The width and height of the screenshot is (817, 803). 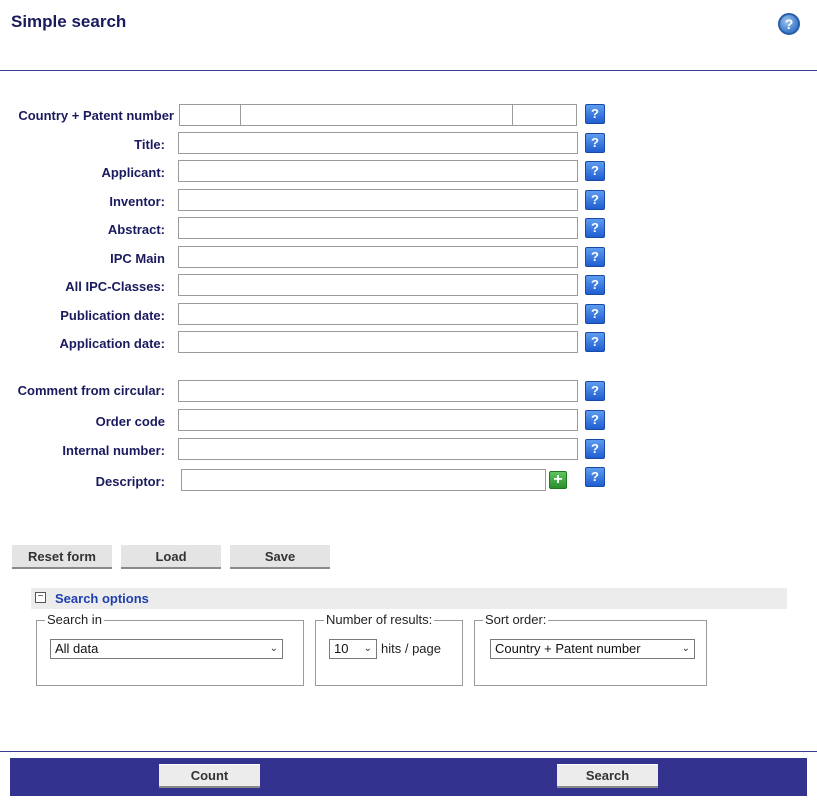 I want to click on order-code-label: Order code, so click(x=130, y=421).